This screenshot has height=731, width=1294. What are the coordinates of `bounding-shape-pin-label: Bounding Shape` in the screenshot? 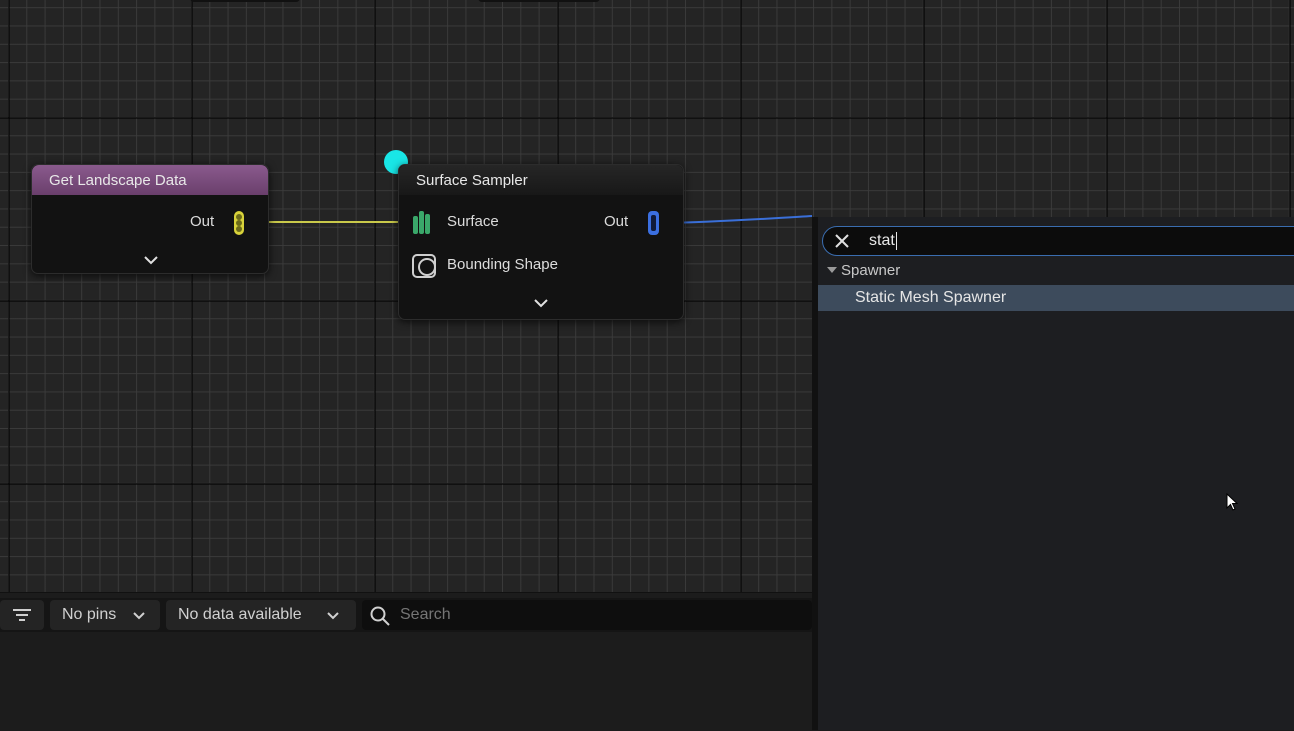 It's located at (502, 264).